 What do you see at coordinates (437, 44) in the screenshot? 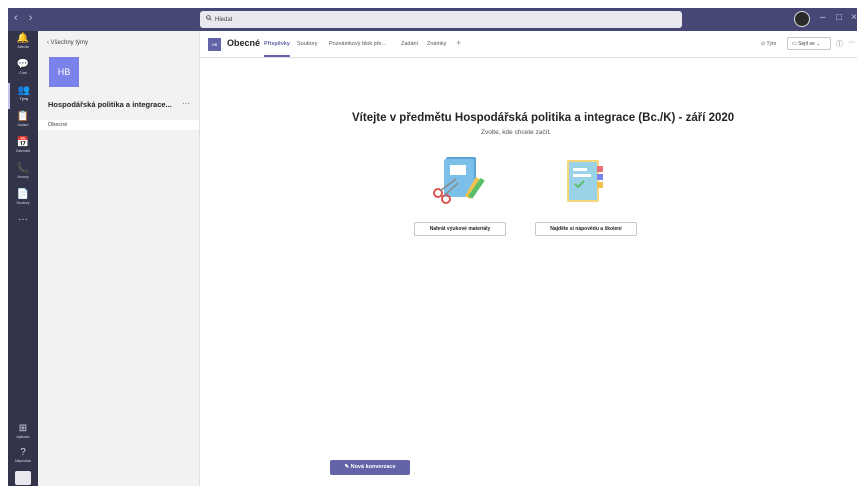
I see `tab-grades: Známky` at bounding box center [437, 44].